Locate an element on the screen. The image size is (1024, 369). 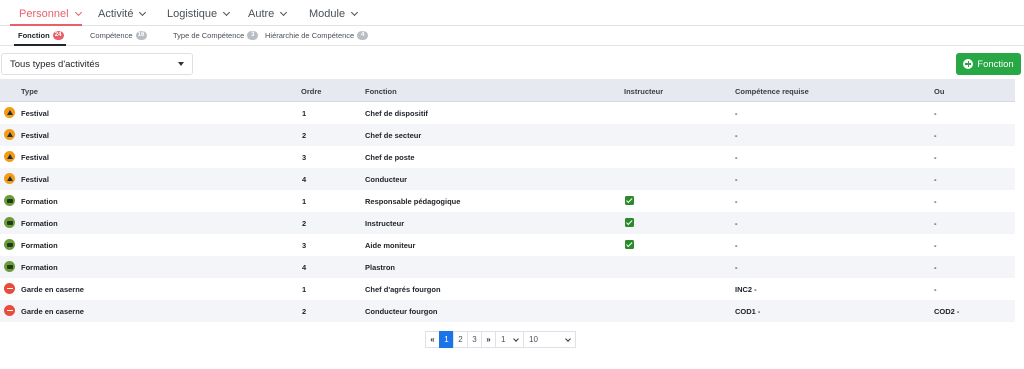
count-badge: 4 is located at coordinates (363, 35).